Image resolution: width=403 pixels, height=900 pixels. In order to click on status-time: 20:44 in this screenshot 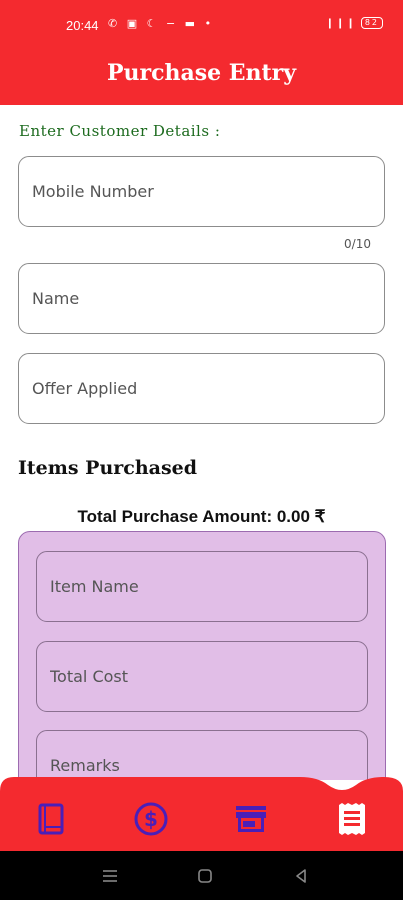, I will do `click(82, 25)`.